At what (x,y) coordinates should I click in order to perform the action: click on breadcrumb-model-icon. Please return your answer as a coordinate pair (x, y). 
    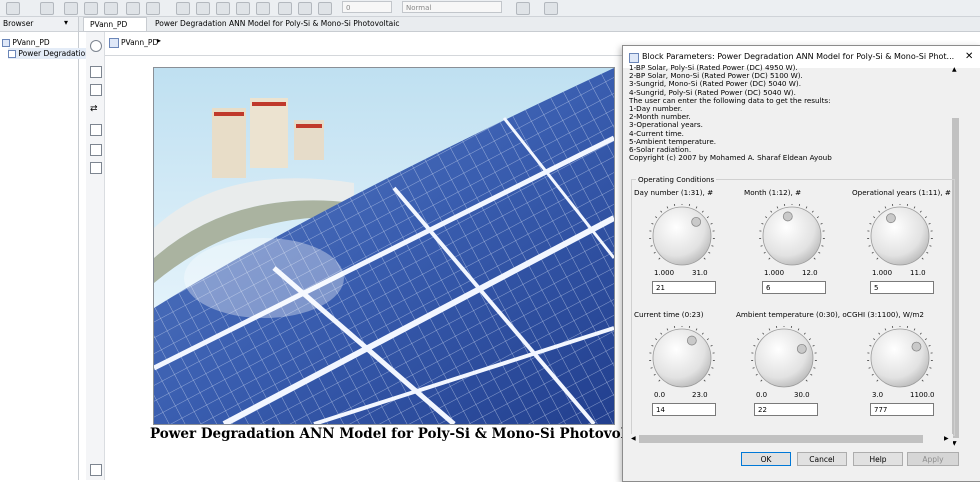
    Looking at the image, I should click on (114, 43).